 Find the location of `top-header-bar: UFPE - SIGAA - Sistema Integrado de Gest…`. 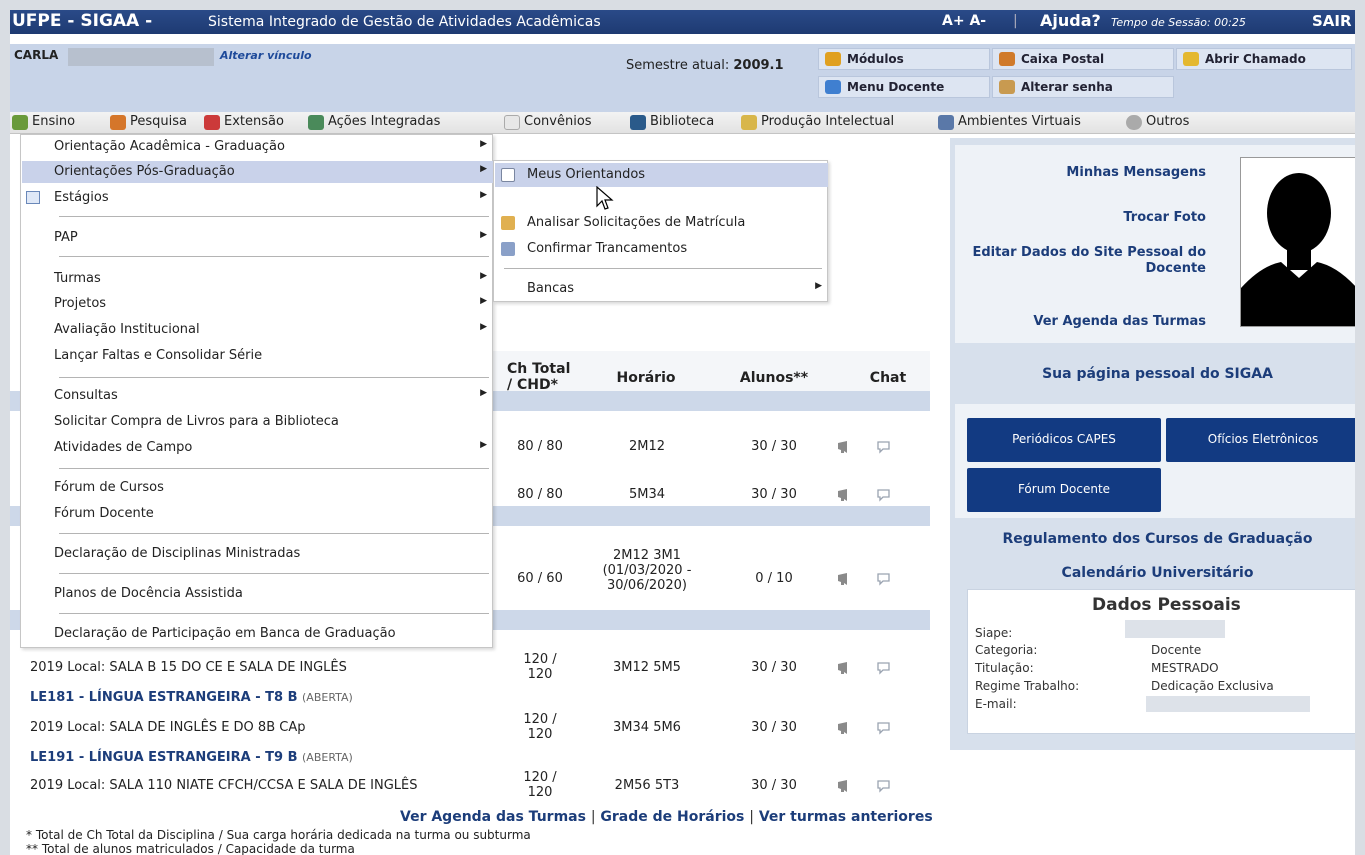

top-header-bar: UFPE - SIGAA - Sistema Integrado de Gest… is located at coordinates (682, 22).